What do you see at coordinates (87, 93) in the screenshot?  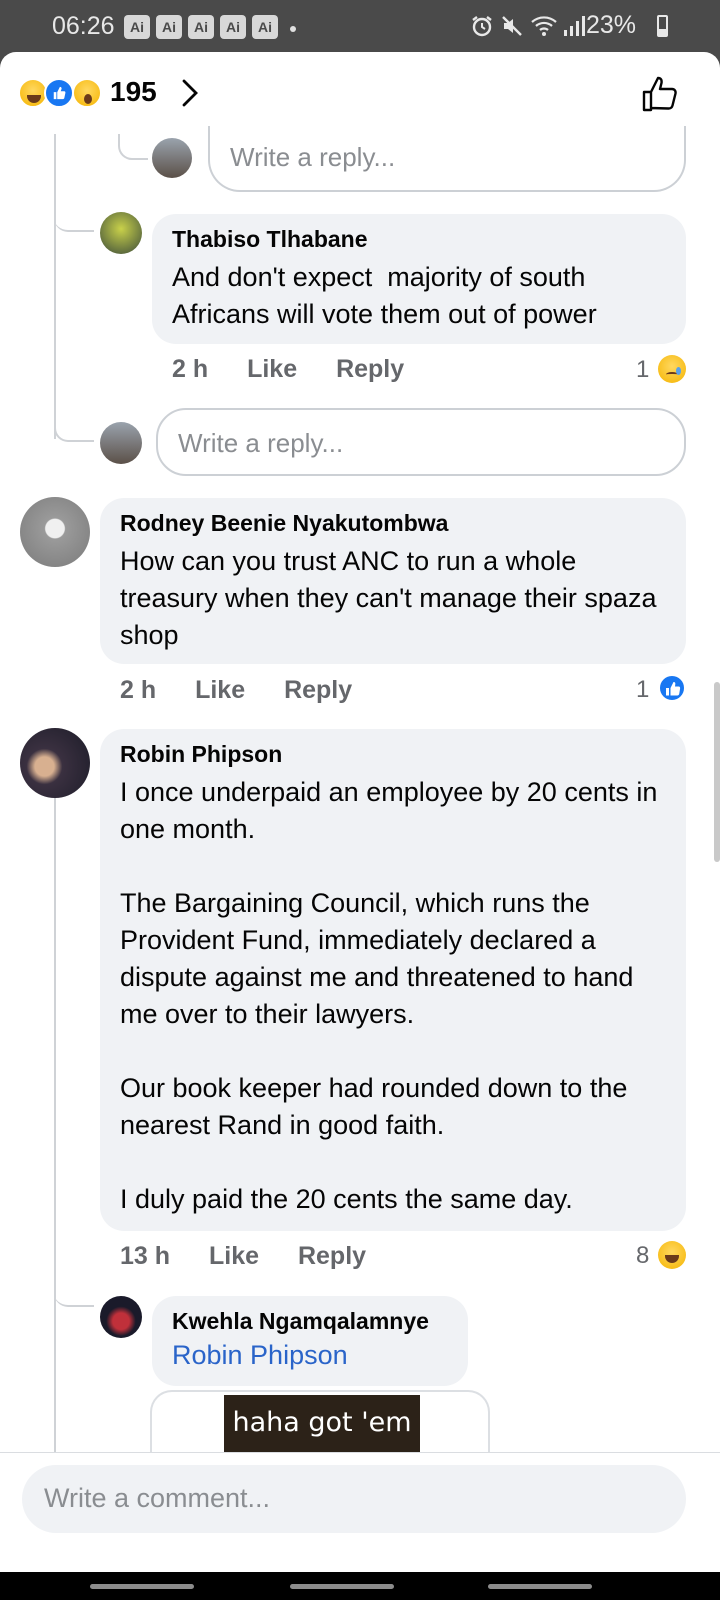 I see `wow-icon` at bounding box center [87, 93].